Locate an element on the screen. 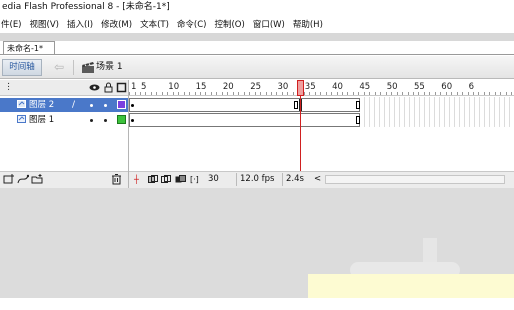 Image resolution: width=514 pixels, height=310 pixels. onion-outline-icon is located at coordinates (166, 179).